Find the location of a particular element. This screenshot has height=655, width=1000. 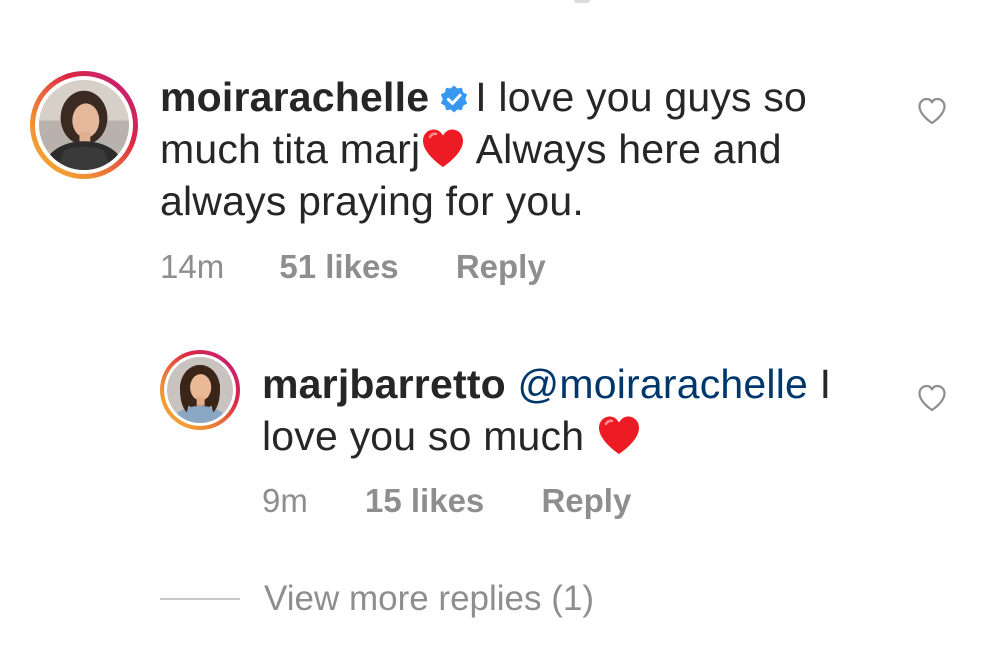

likes-count: 51 likes is located at coordinates (338, 267).